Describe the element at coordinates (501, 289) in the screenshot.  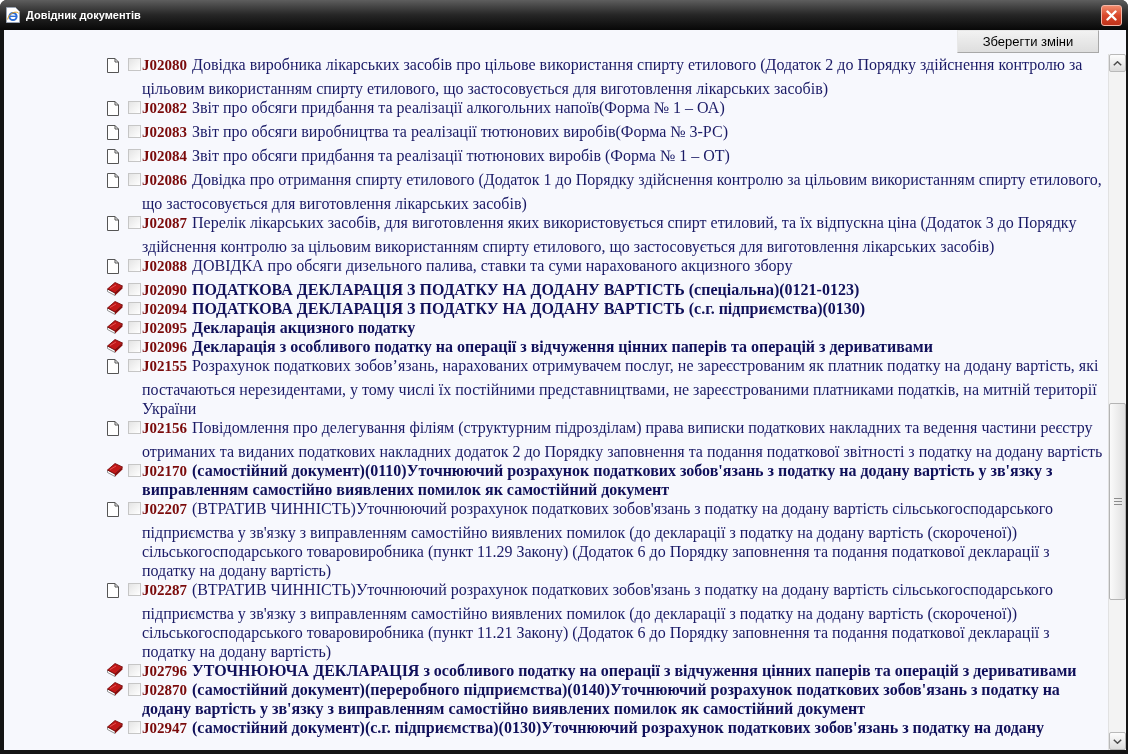
I see `document-entry: J02090 ПОДАТКОВА ДЕКЛАРАЦІЯ З ПОДАТКУ НА ДОДАНУ ВАРТІСТЬ (спеціальна)(0121-0123)` at that location.